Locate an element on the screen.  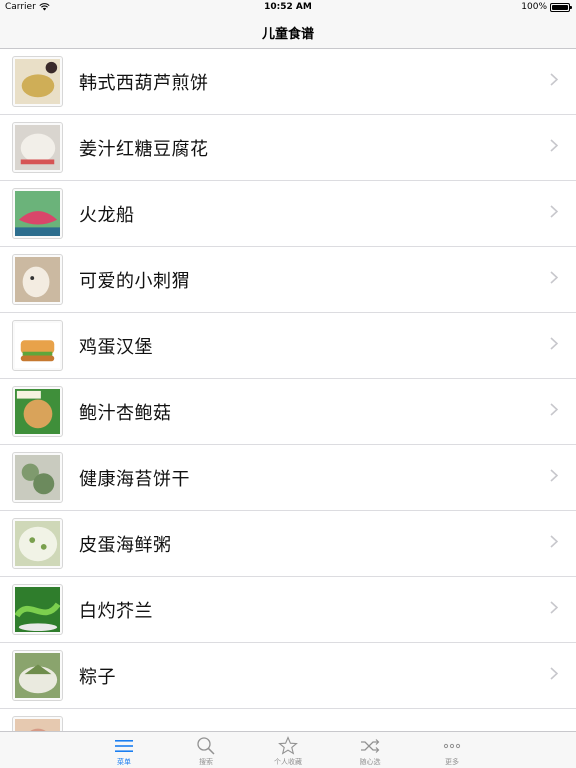
battery-indicator: 100% is located at coordinates (546, 7).